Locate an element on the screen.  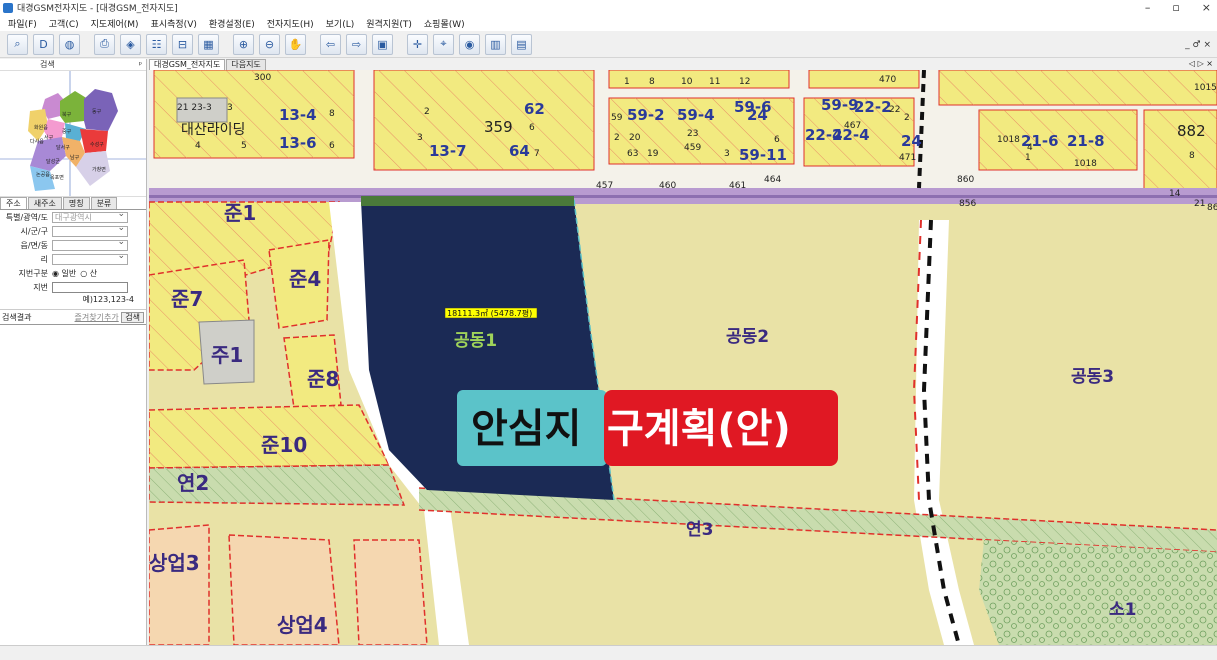
banner-left-text: 안심지 is located at coordinates (526, 429).